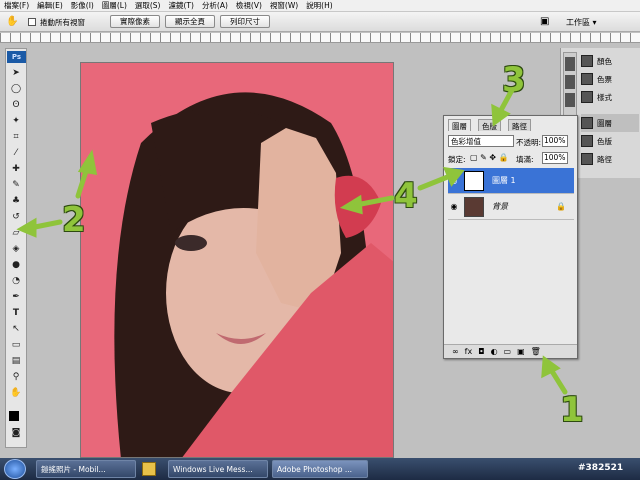 This screenshot has width=640, height=480. I want to click on arrow-3-head, so click(501, 115).